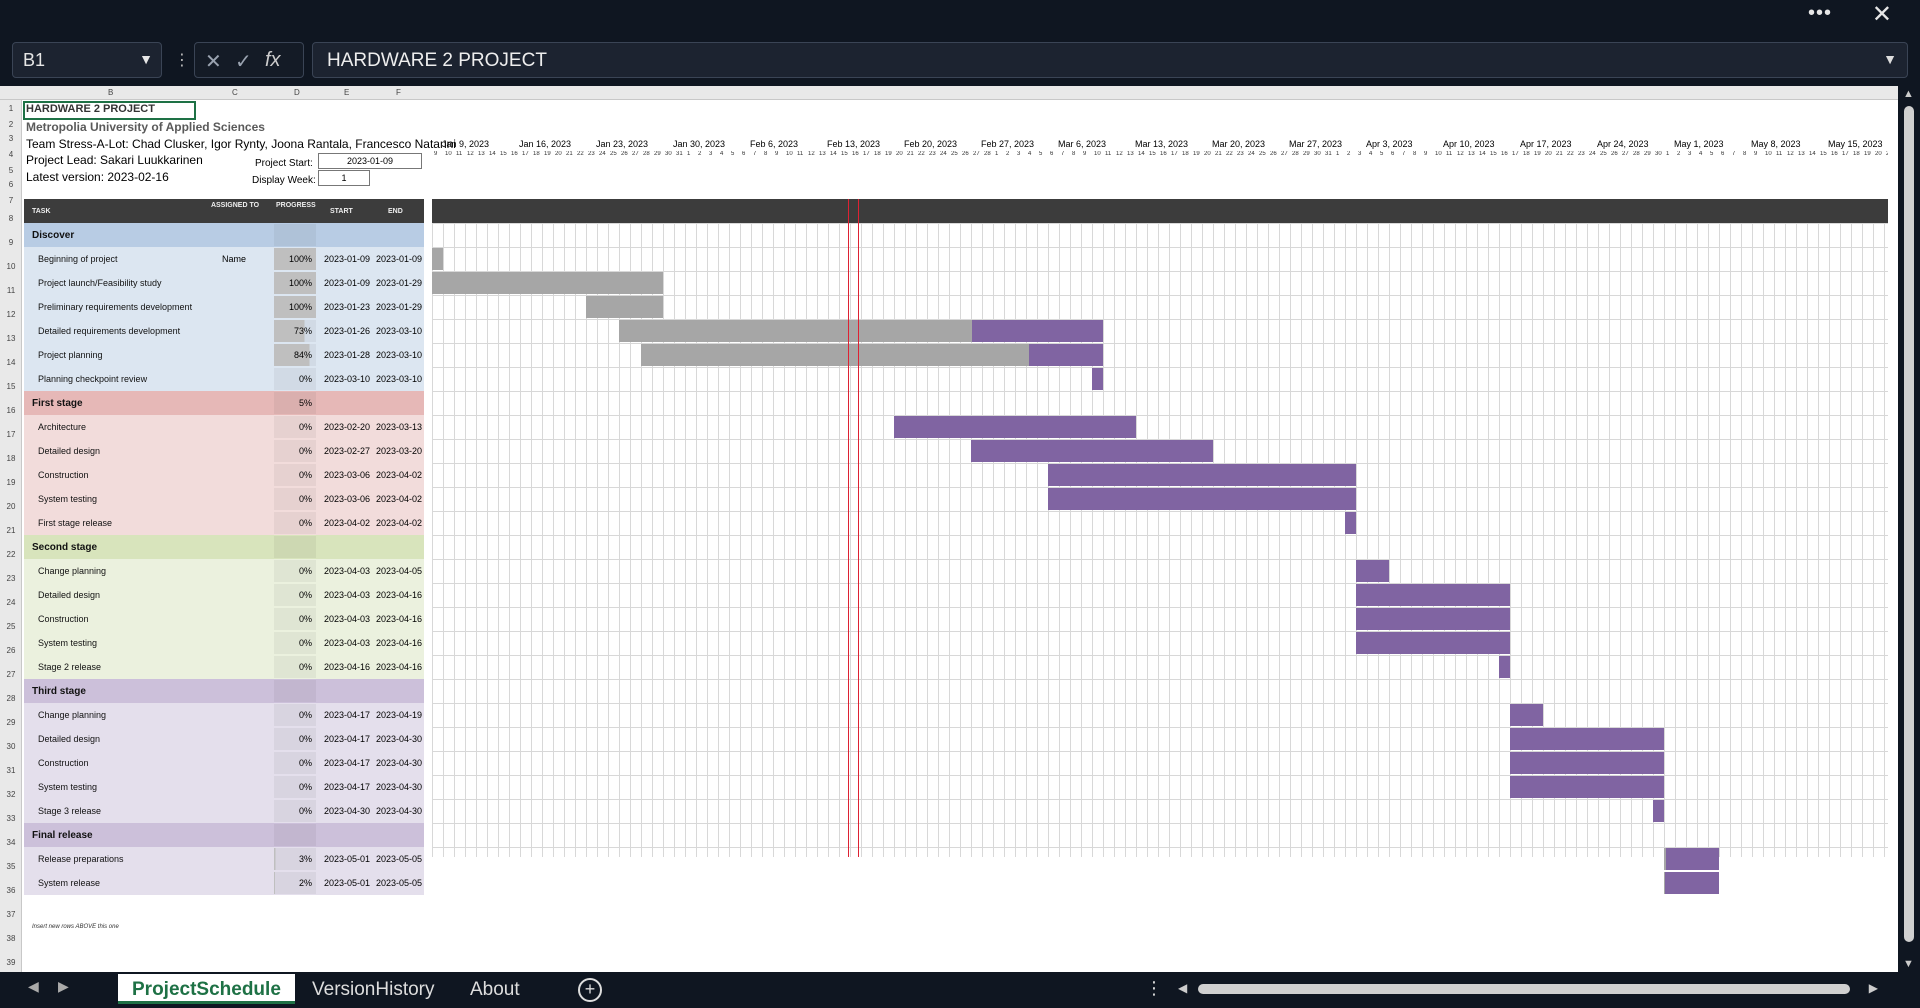 This screenshot has width=1920, height=1008. What do you see at coordinates (97, 177) in the screenshot?
I see `latest-version: Latest version: 2023-02-16` at bounding box center [97, 177].